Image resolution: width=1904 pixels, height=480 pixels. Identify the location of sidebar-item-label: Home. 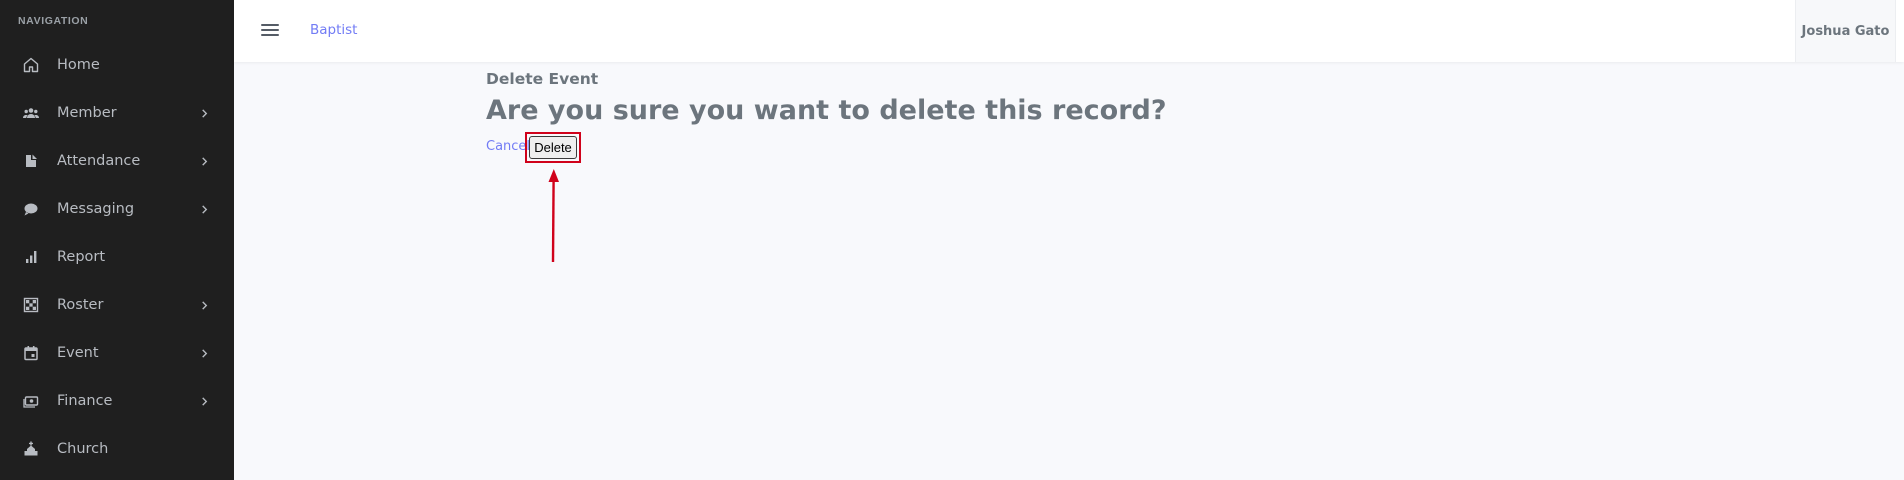
(78, 65).